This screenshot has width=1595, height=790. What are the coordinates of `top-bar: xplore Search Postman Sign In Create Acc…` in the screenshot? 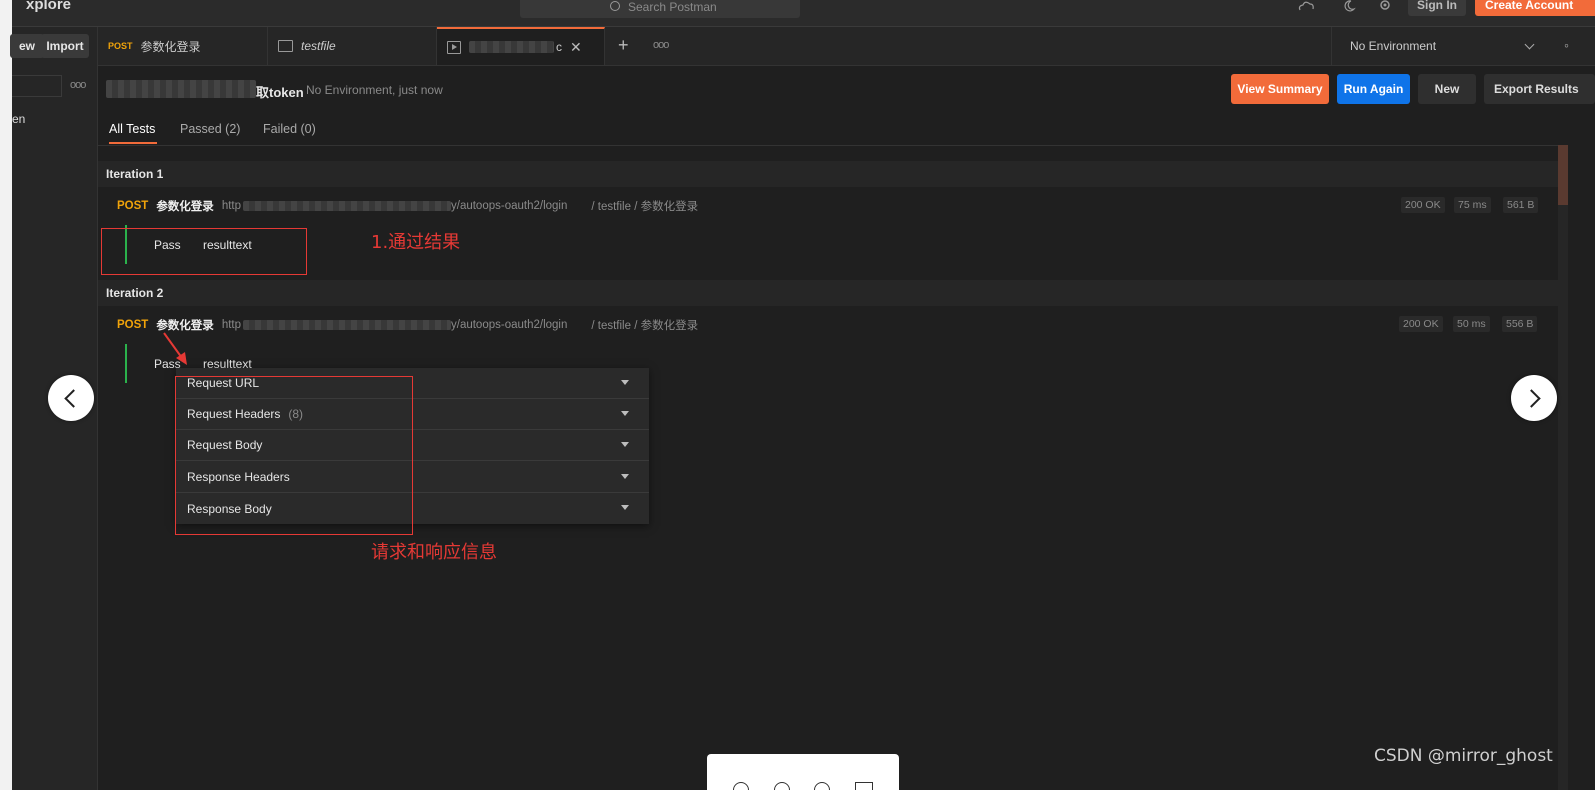 It's located at (803, 13).